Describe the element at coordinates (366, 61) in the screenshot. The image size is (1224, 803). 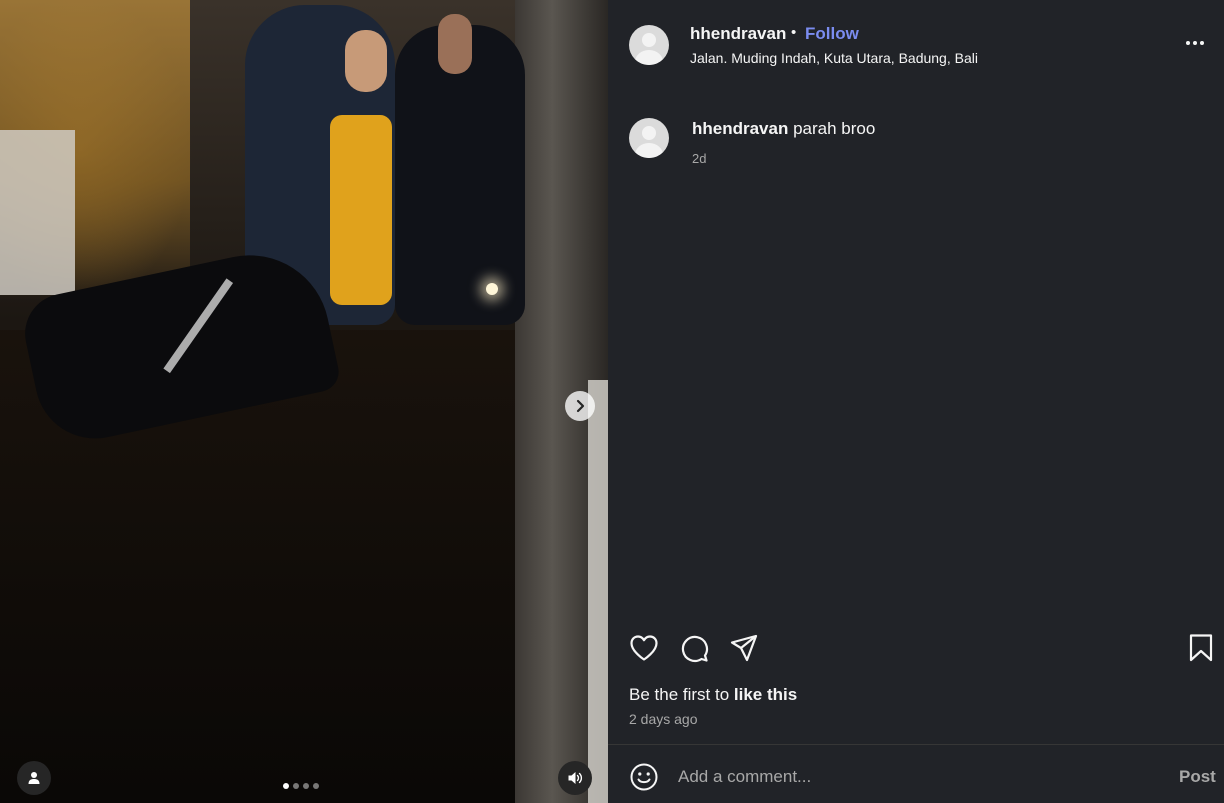
I see `scene-face-left` at that location.